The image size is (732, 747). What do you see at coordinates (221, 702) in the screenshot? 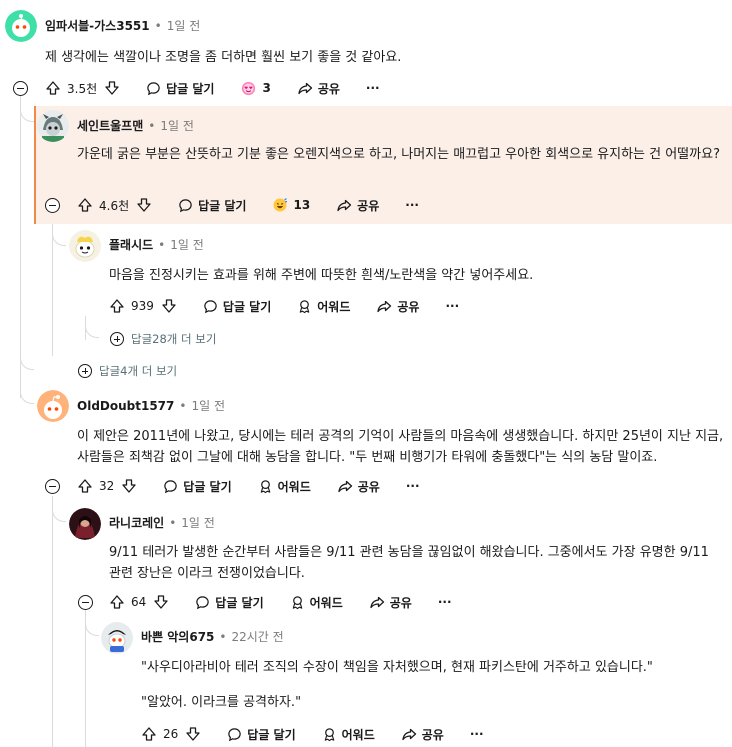
I see `comment-body-paragraph: "알았어. 이라크를 공격하자."` at bounding box center [221, 702].